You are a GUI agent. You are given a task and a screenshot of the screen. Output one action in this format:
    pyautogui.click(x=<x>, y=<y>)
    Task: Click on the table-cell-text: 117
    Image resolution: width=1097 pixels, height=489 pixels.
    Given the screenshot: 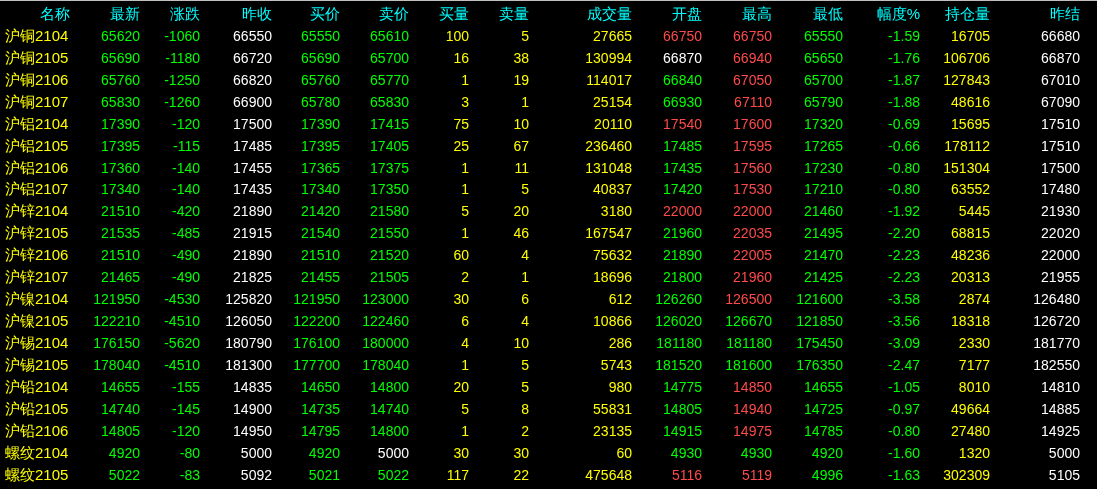 What is the action you would take?
    pyautogui.click(x=457, y=474)
    